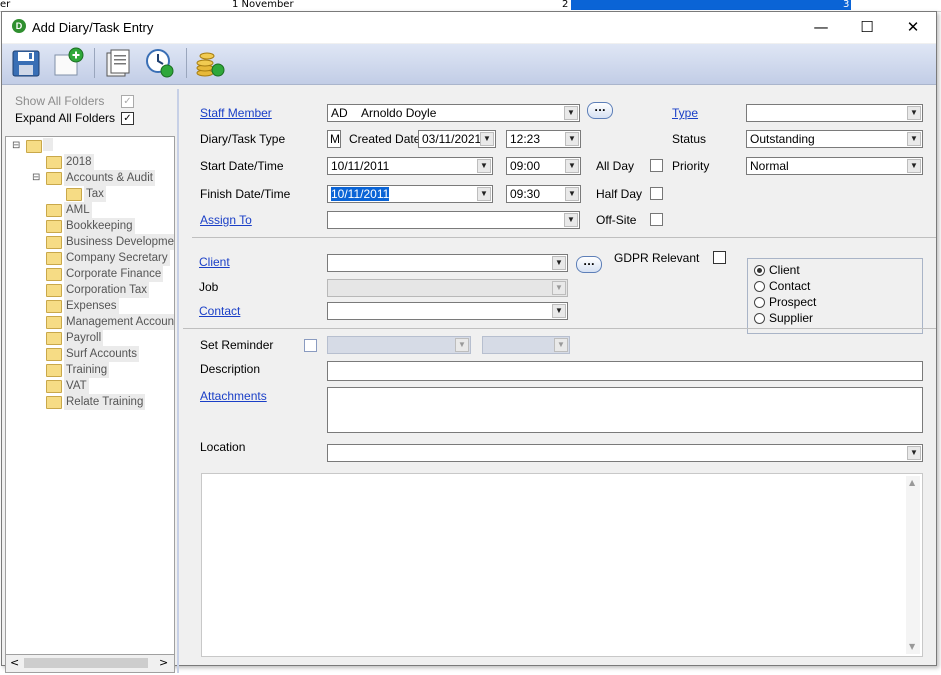 This screenshot has height=675, width=941. What do you see at coordinates (334, 139) in the screenshot?
I see `diary-task-type-select: M` at bounding box center [334, 139].